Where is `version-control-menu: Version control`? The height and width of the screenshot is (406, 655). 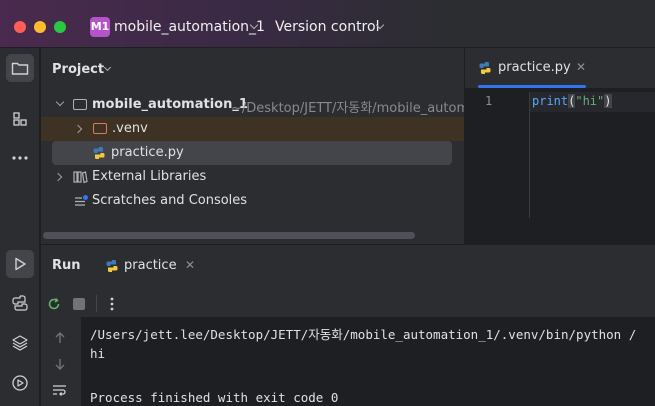 version-control-menu: Version control is located at coordinates (327, 27).